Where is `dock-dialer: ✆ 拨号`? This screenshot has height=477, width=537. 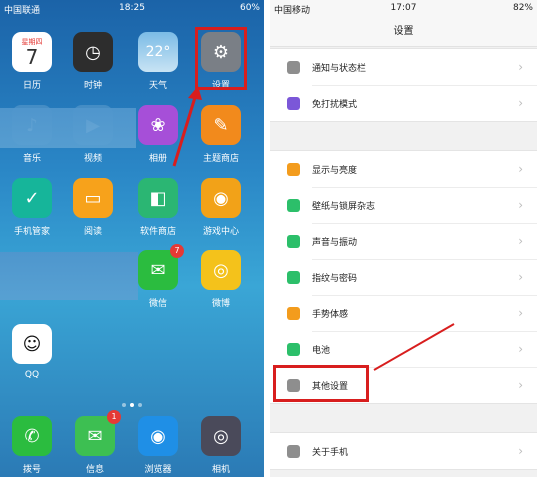
dock-dialer: ✆ 拨号 is located at coordinates (32, 445).